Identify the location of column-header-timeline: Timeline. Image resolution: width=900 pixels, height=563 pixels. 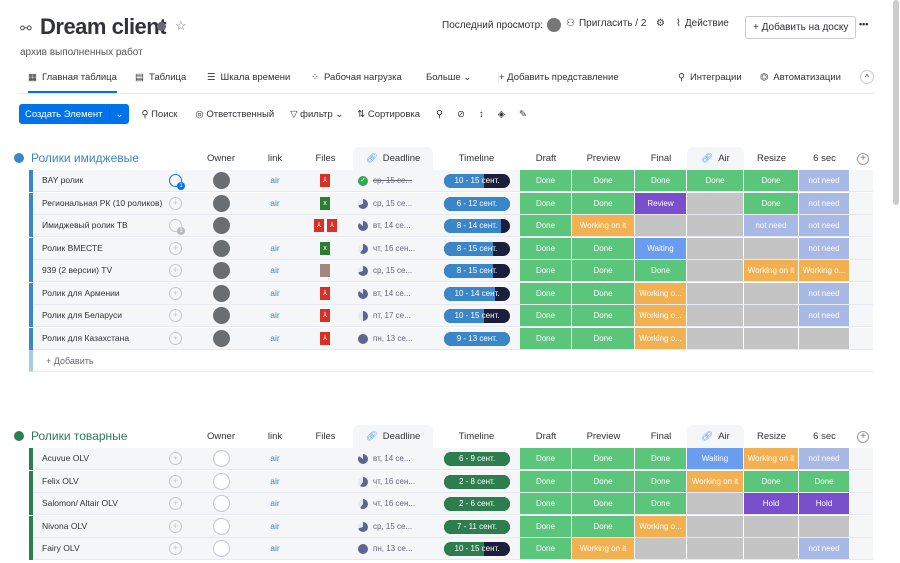
(476, 159).